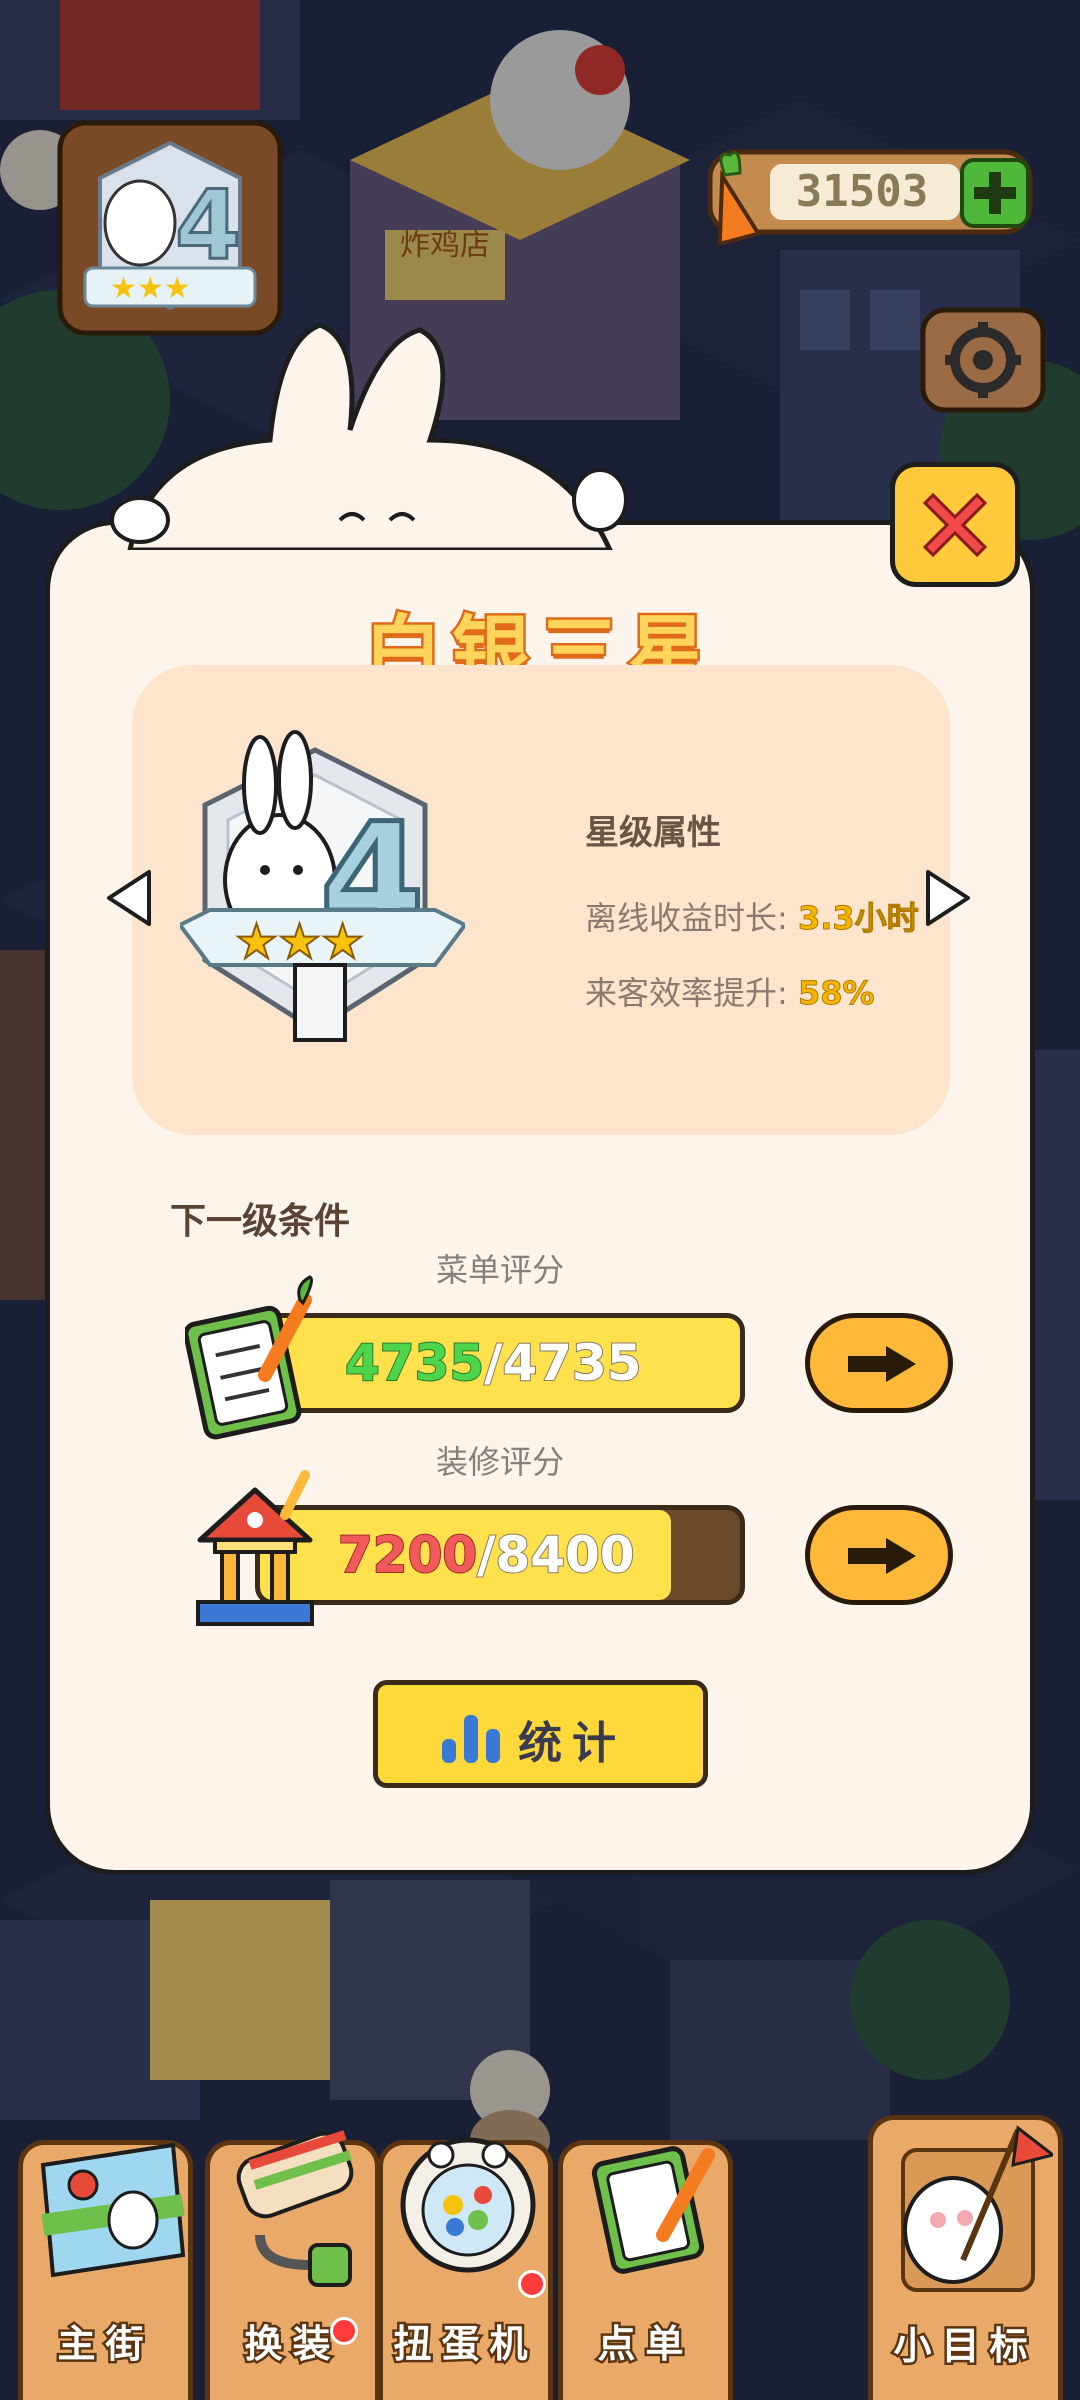  Describe the element at coordinates (571, 1363) in the screenshot. I see `menu-score-total: 4735` at that location.